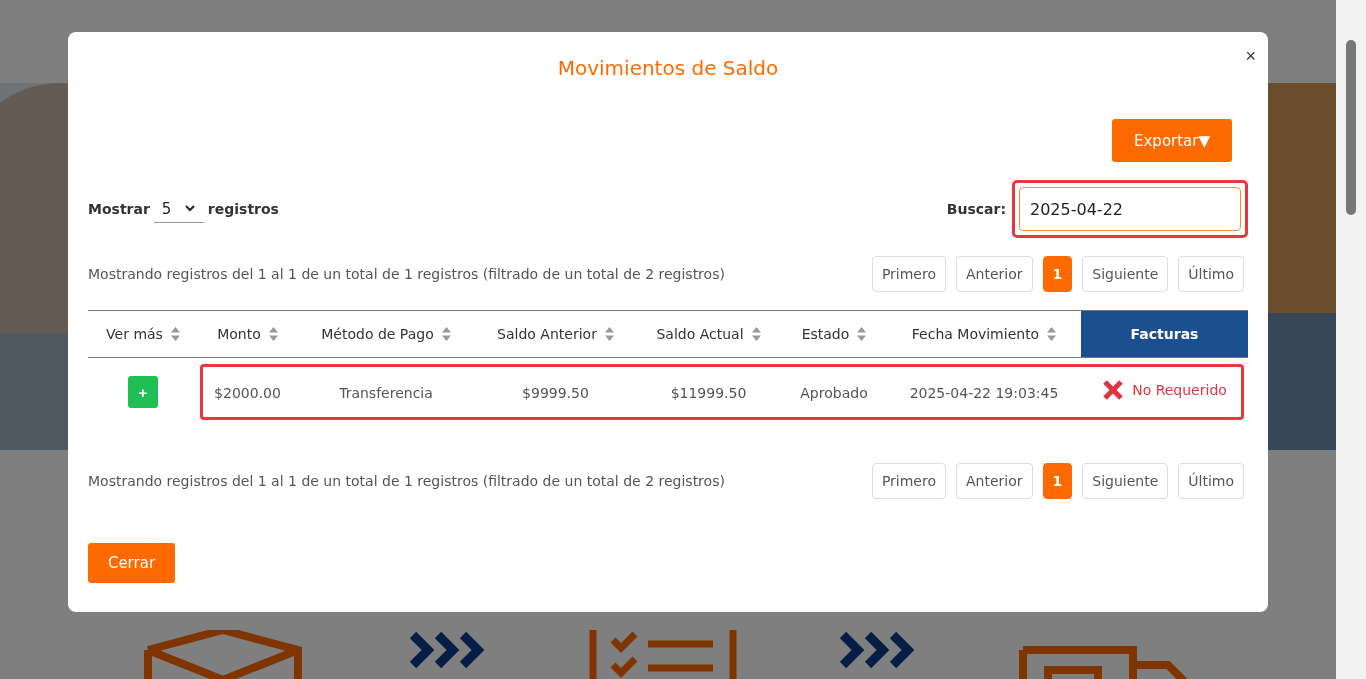  Describe the element at coordinates (190, 208) in the screenshot. I see `chevron-down-icon` at that location.